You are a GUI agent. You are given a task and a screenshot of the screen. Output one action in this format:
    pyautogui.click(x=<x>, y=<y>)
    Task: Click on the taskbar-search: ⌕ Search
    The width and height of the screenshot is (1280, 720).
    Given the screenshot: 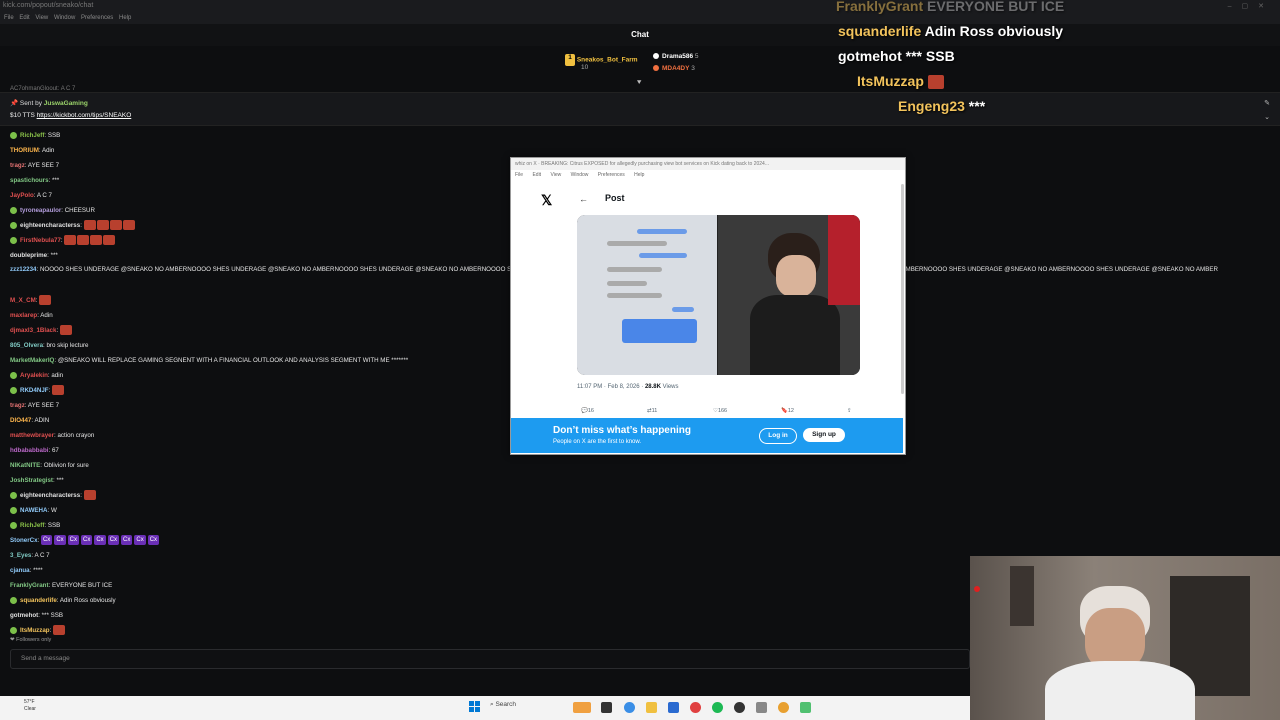 What is the action you would take?
    pyautogui.click(x=503, y=705)
    